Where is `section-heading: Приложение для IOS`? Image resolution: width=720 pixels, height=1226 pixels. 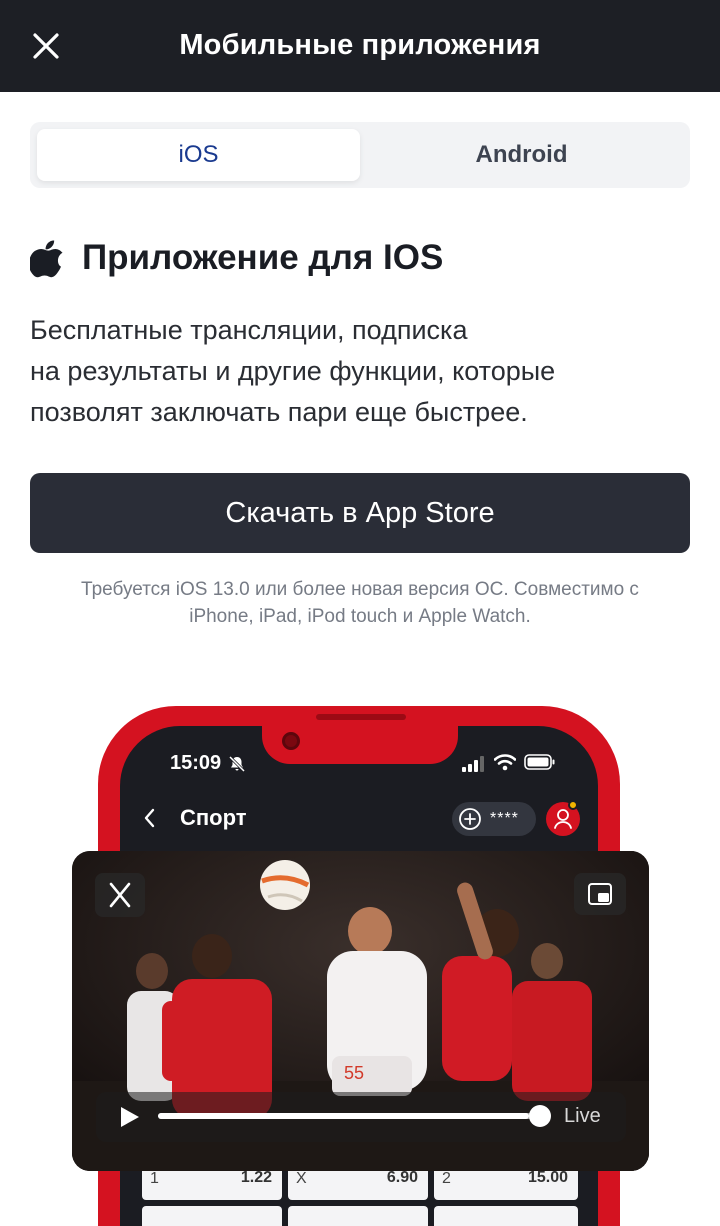 section-heading: Приложение для IOS is located at coordinates (236, 258).